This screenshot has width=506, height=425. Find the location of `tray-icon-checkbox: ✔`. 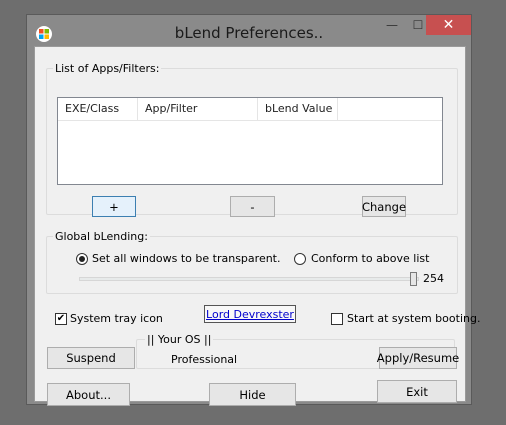

tray-icon-checkbox: ✔ is located at coordinates (61, 319).